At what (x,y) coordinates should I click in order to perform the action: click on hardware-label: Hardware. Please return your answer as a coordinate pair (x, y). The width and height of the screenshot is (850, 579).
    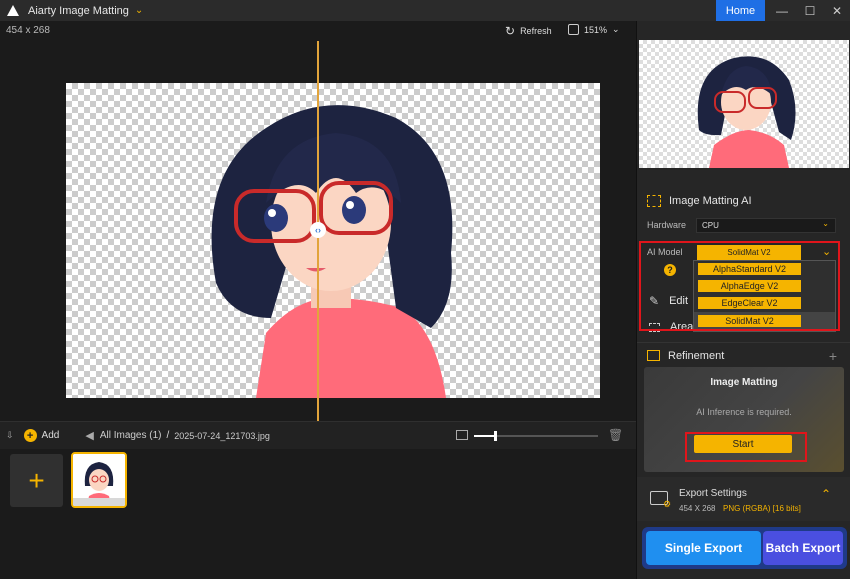
    Looking at the image, I should click on (667, 225).